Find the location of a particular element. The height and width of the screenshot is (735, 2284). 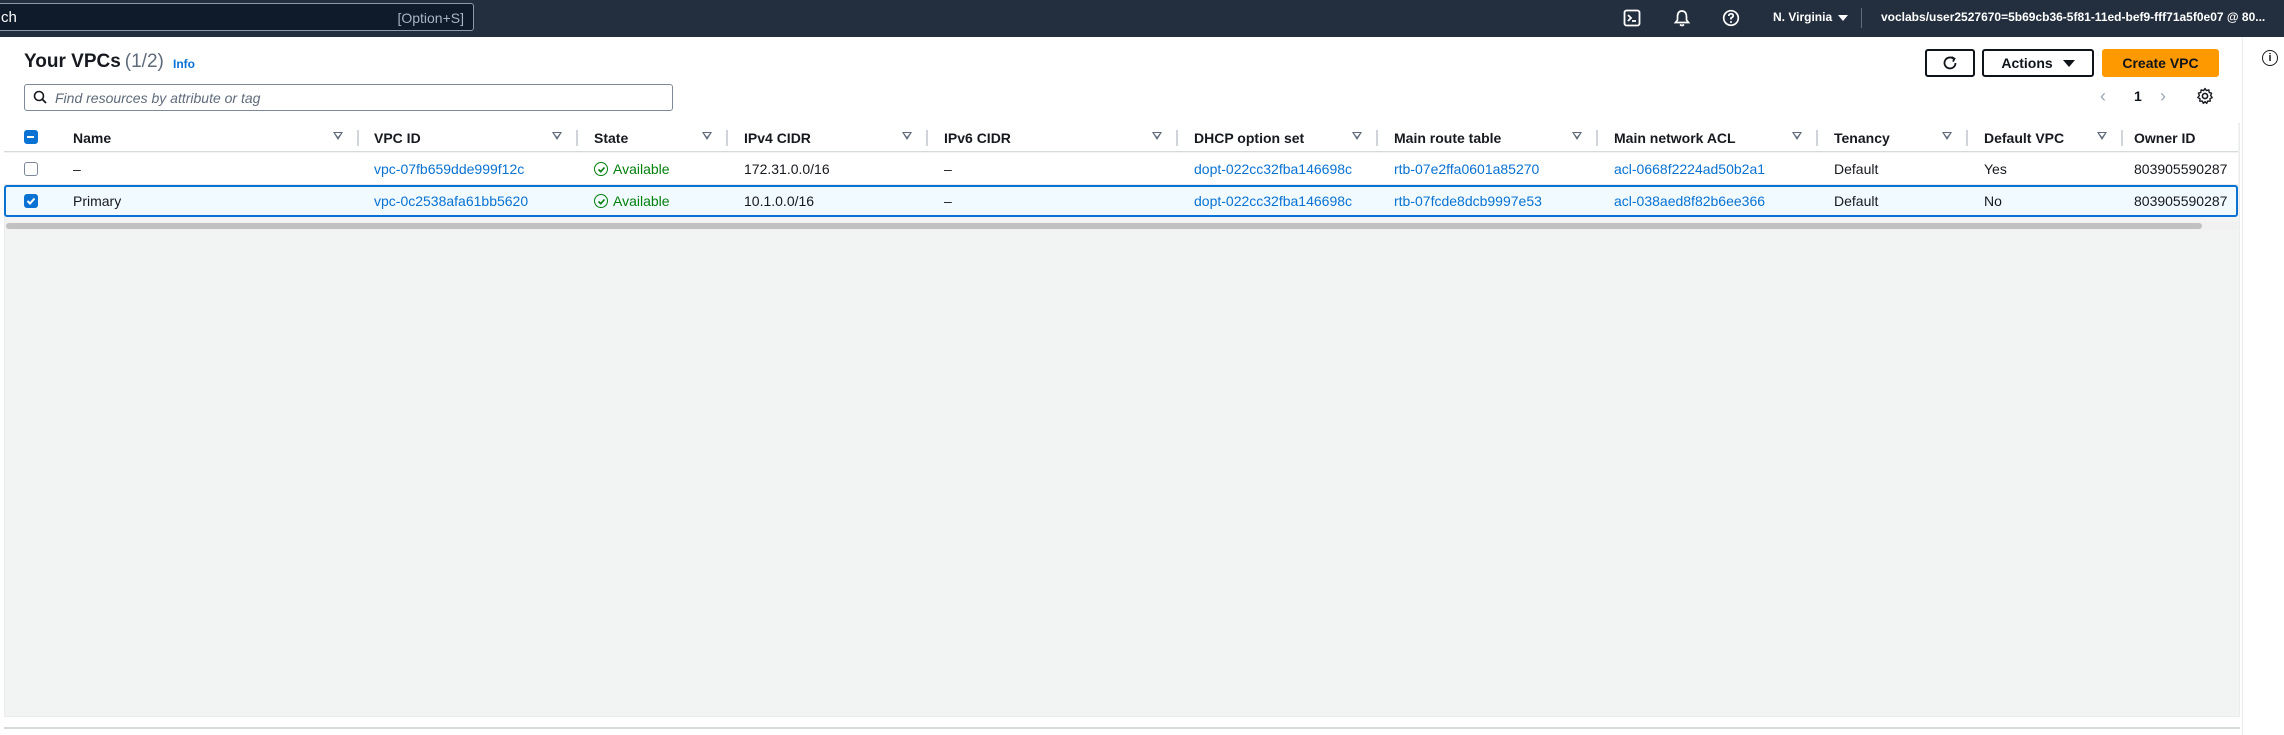

right-tools-rail is located at coordinates (2263, 386).